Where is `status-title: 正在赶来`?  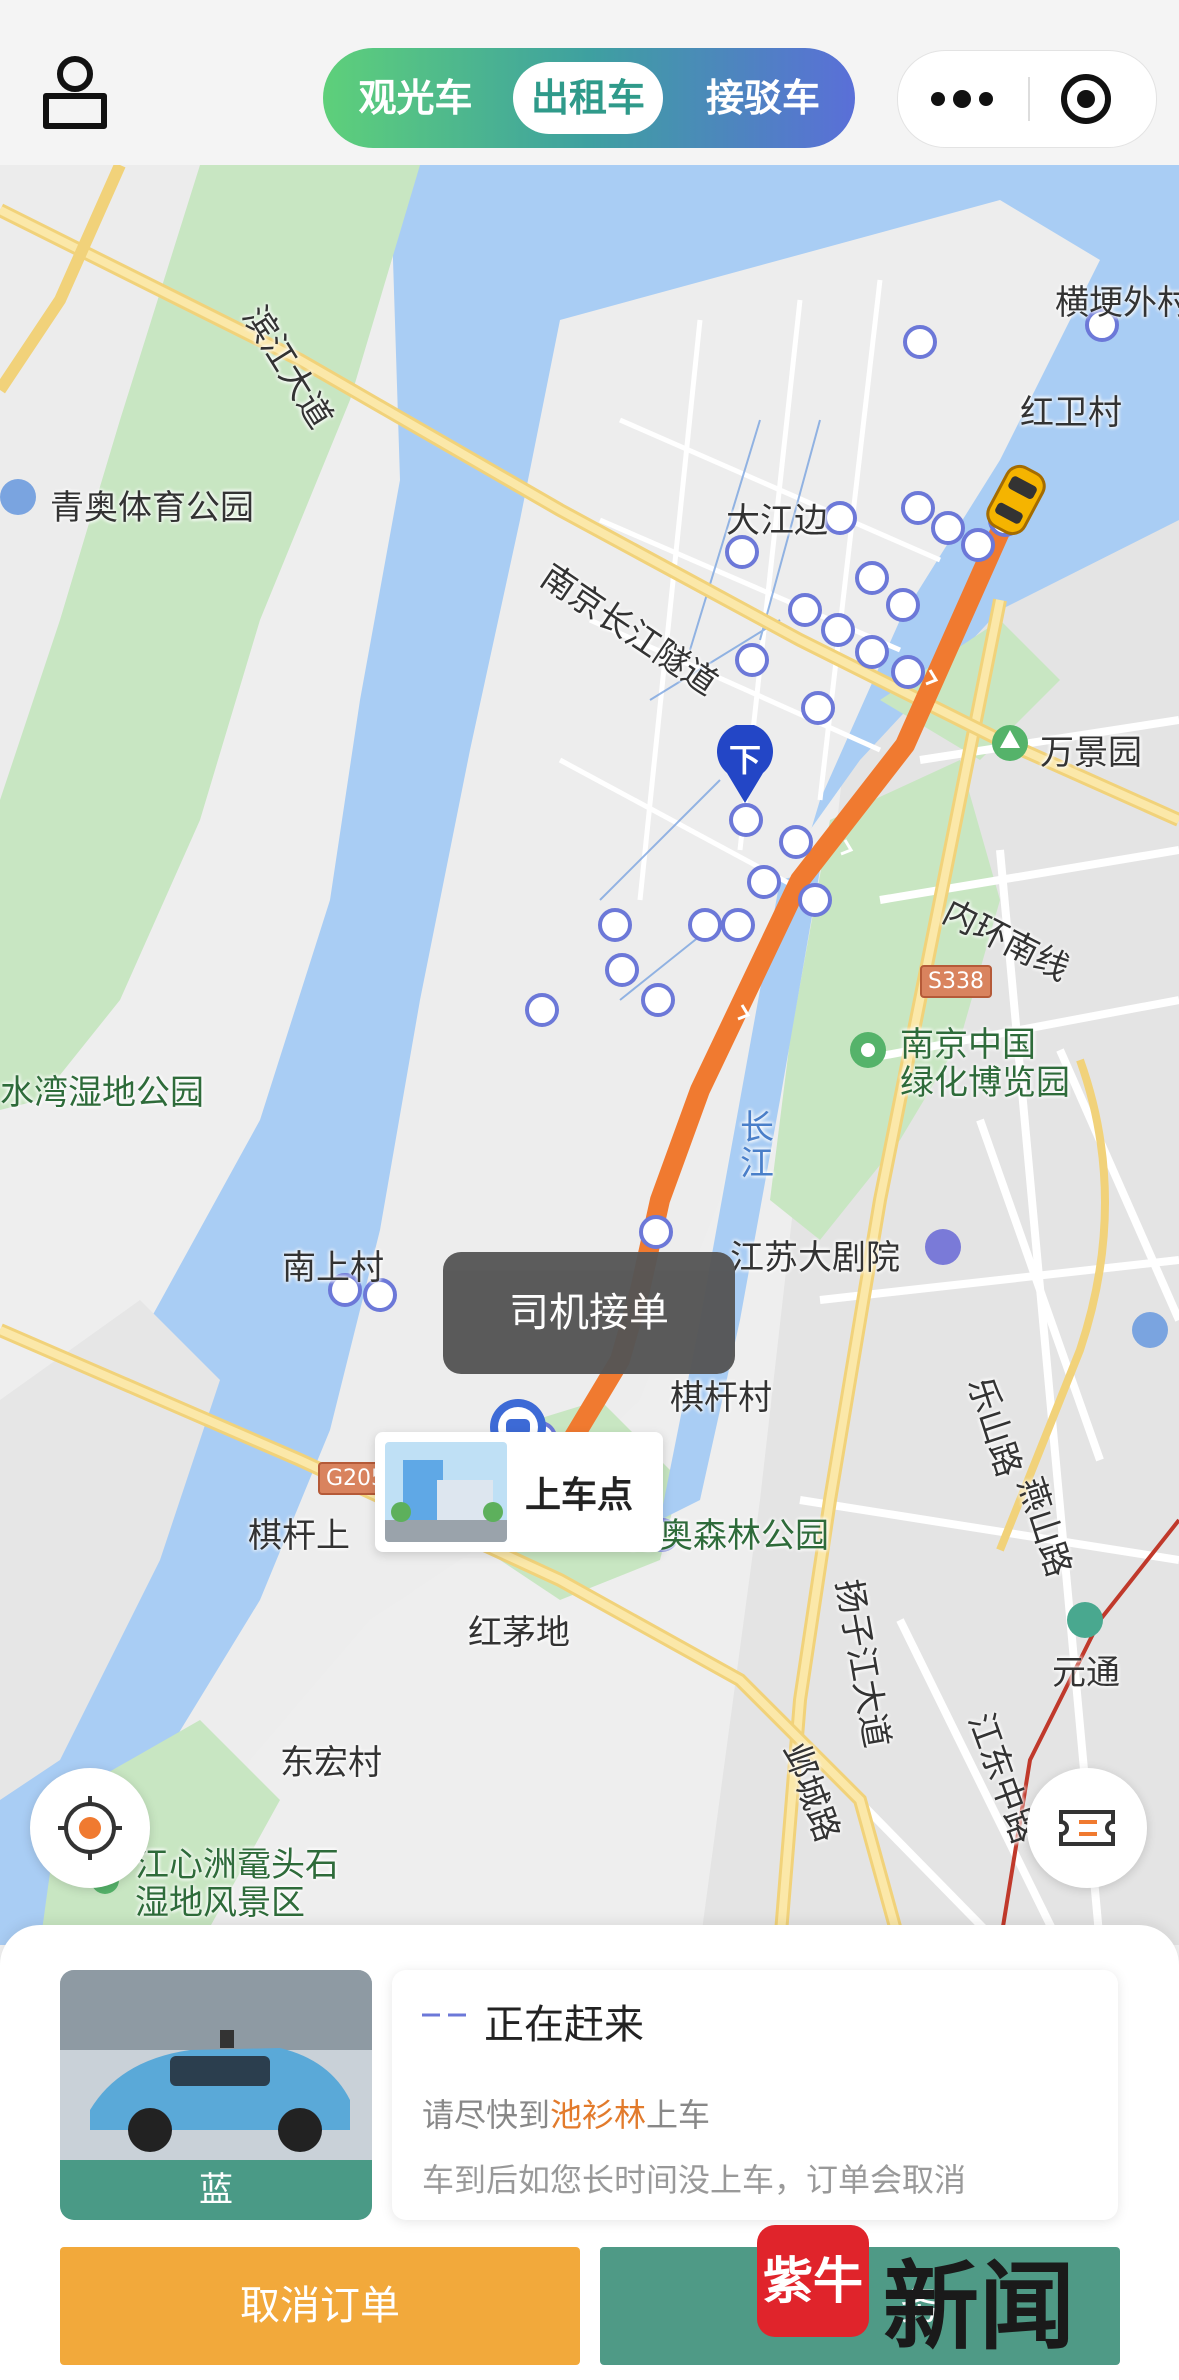 status-title: 正在赶来 is located at coordinates (564, 2025).